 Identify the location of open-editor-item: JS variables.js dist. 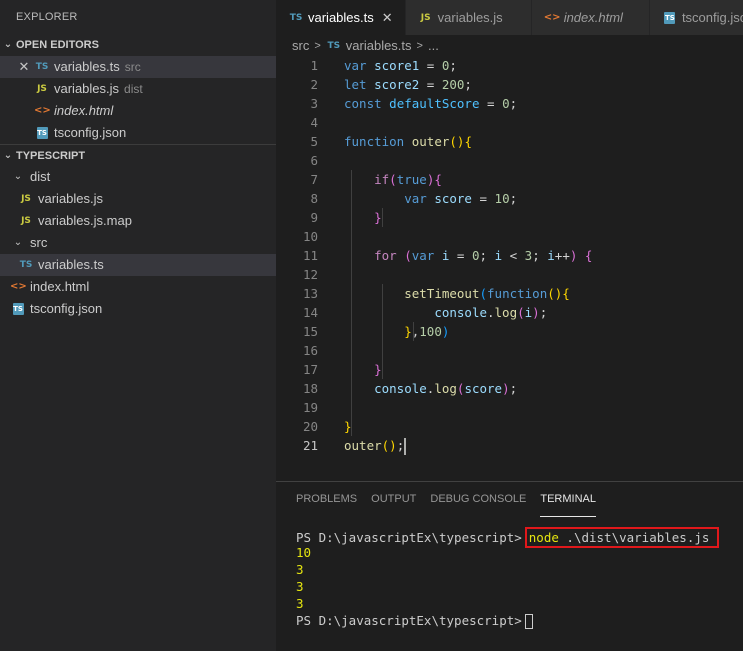
(138, 89).